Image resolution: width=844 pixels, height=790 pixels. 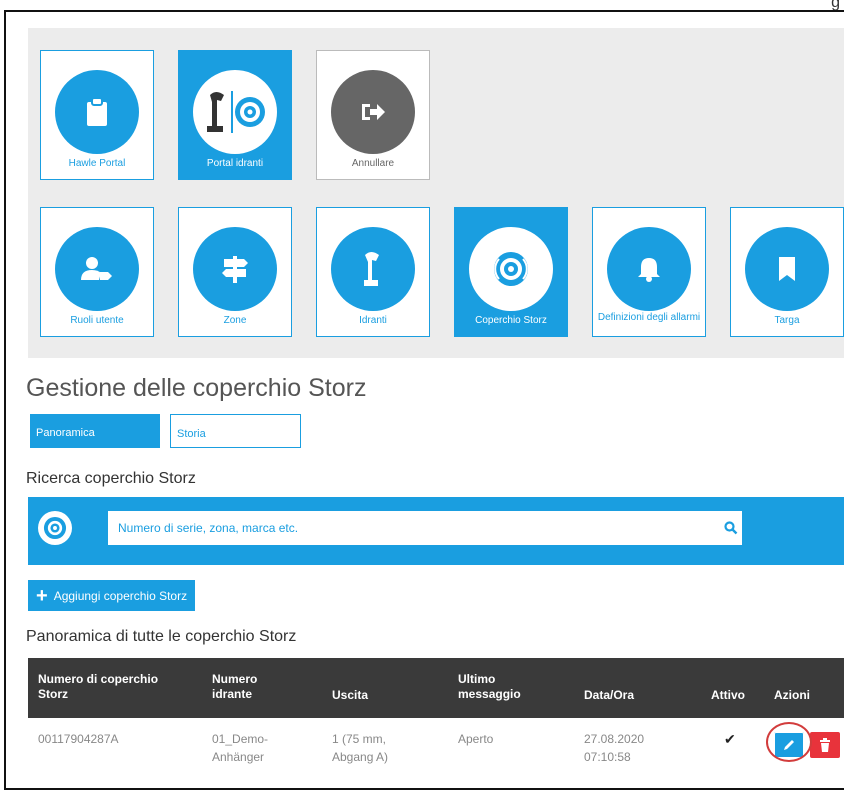 What do you see at coordinates (95, 431) in the screenshot?
I see `tab-panoramica: Panoramica` at bounding box center [95, 431].